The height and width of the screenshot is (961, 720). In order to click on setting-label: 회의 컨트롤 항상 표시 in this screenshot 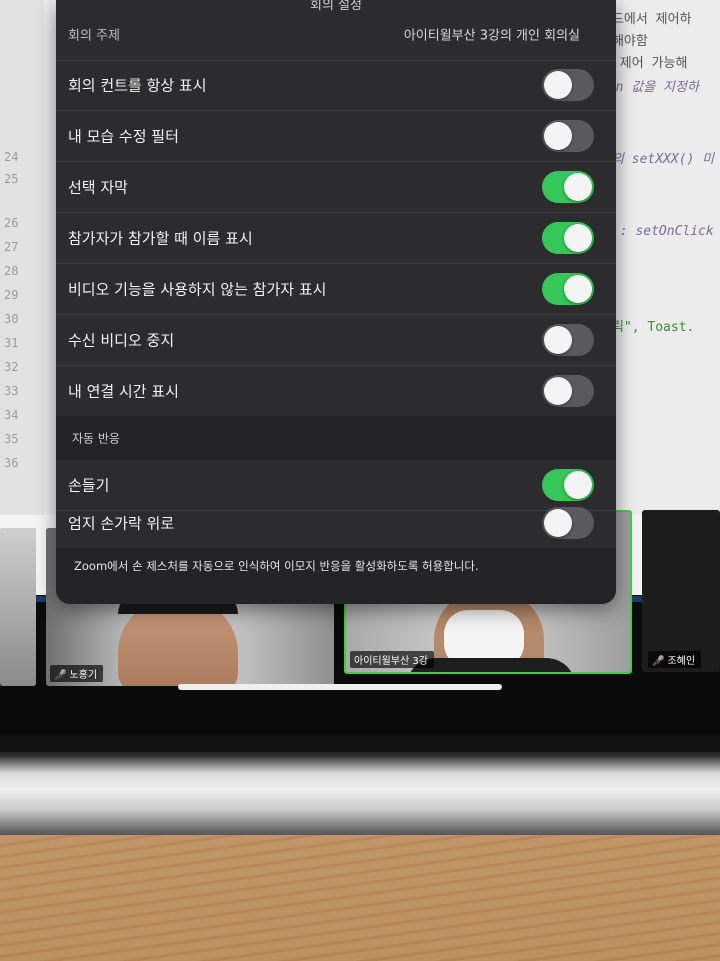, I will do `click(137, 85)`.